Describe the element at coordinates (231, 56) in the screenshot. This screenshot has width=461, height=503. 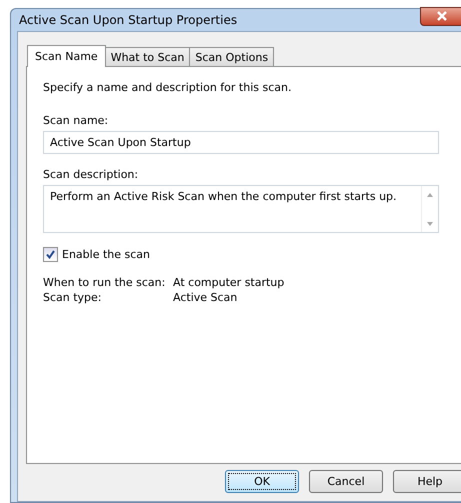
I see `tab: Scan Options` at that location.